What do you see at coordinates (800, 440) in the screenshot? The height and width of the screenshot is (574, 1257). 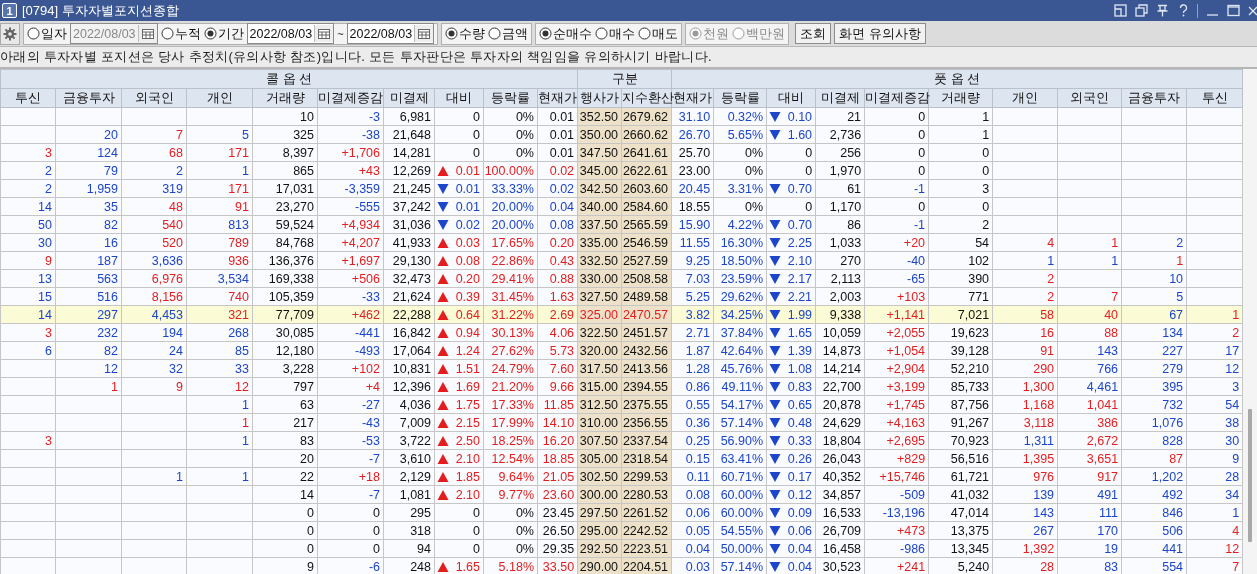 I see `table-cell: 0.33` at bounding box center [800, 440].